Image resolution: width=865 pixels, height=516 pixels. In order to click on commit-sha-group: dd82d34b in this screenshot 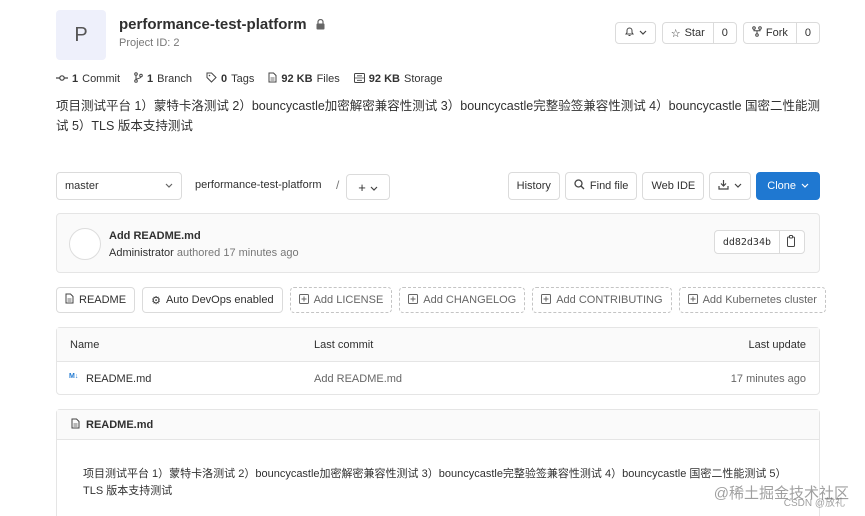, I will do `click(759, 242)`.